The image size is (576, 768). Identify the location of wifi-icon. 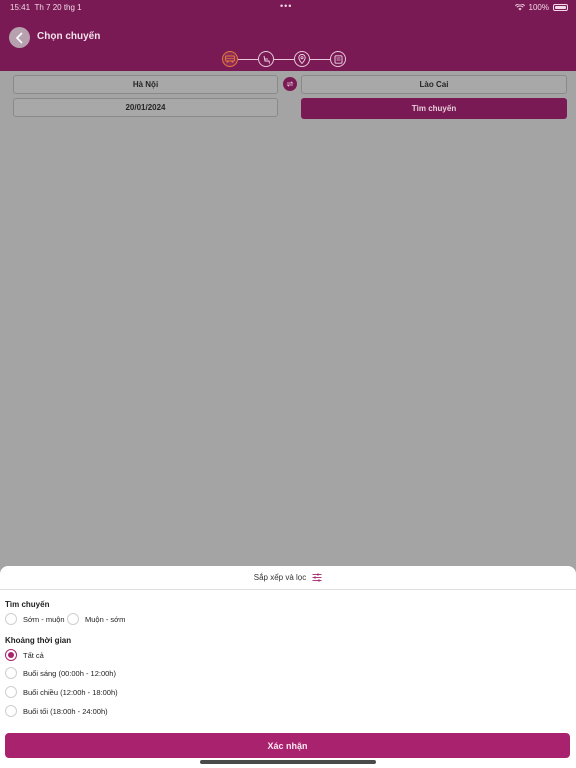
(519, 7).